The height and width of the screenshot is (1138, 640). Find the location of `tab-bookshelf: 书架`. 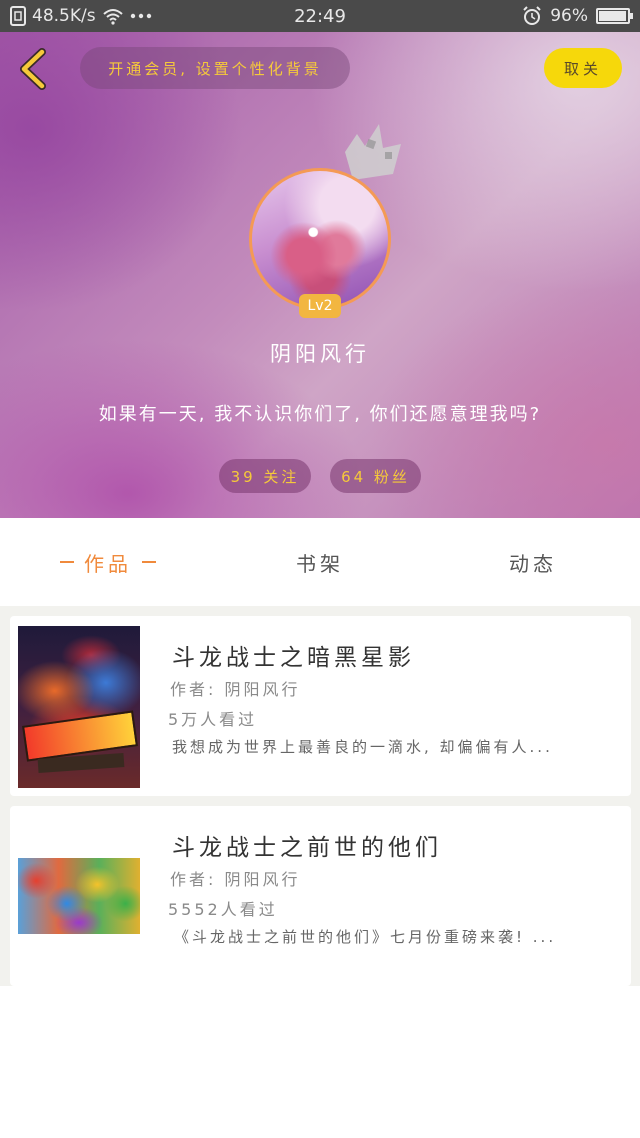

tab-bookshelf: 书架 is located at coordinates (320, 562).